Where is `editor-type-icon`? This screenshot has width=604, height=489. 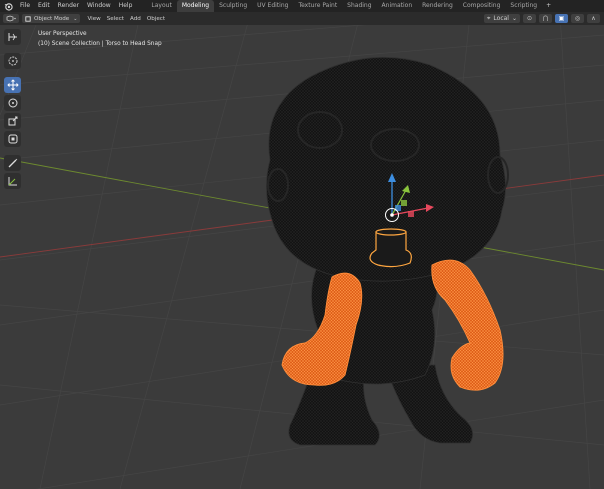
editor-type-icon is located at coordinates (11, 18).